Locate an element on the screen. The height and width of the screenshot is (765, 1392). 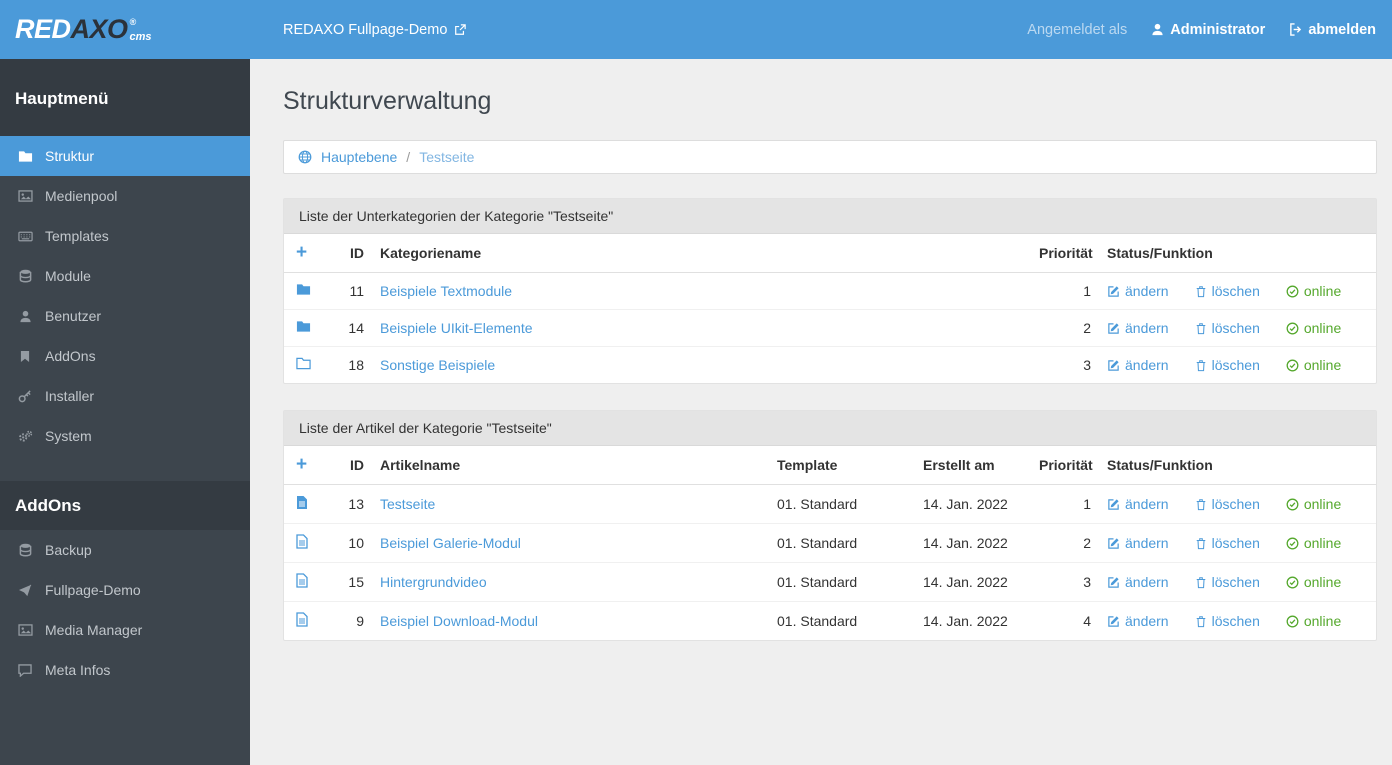
sidebar-item-label: Installer is located at coordinates (70, 396).